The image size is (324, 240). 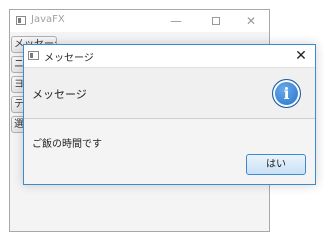 I want to click on dialog-app-icon, so click(x=33, y=55).